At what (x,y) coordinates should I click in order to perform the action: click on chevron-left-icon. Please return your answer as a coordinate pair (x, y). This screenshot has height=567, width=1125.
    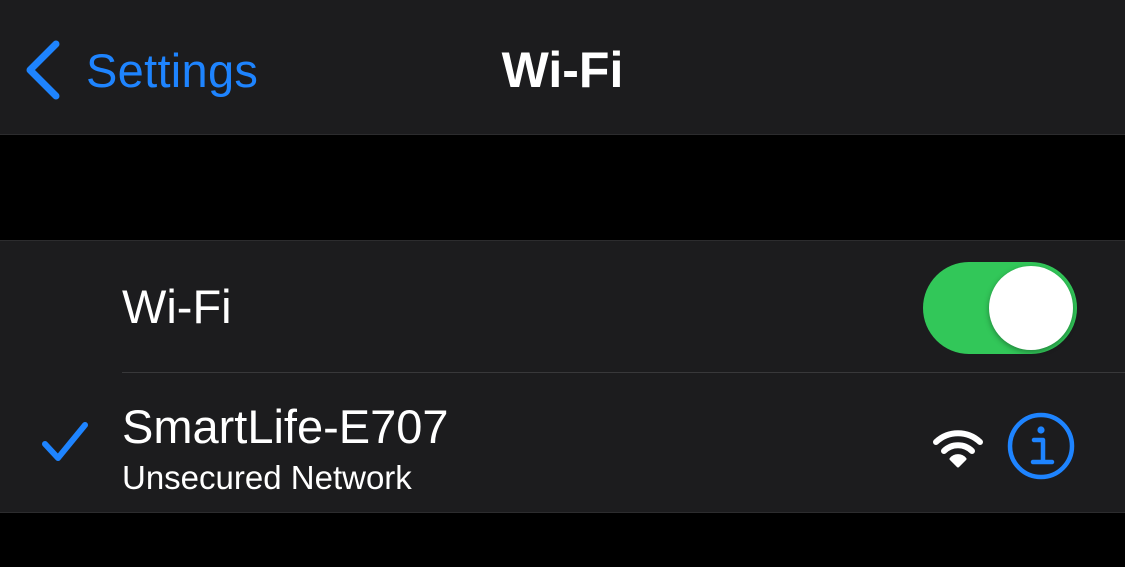
    Looking at the image, I should click on (43, 70).